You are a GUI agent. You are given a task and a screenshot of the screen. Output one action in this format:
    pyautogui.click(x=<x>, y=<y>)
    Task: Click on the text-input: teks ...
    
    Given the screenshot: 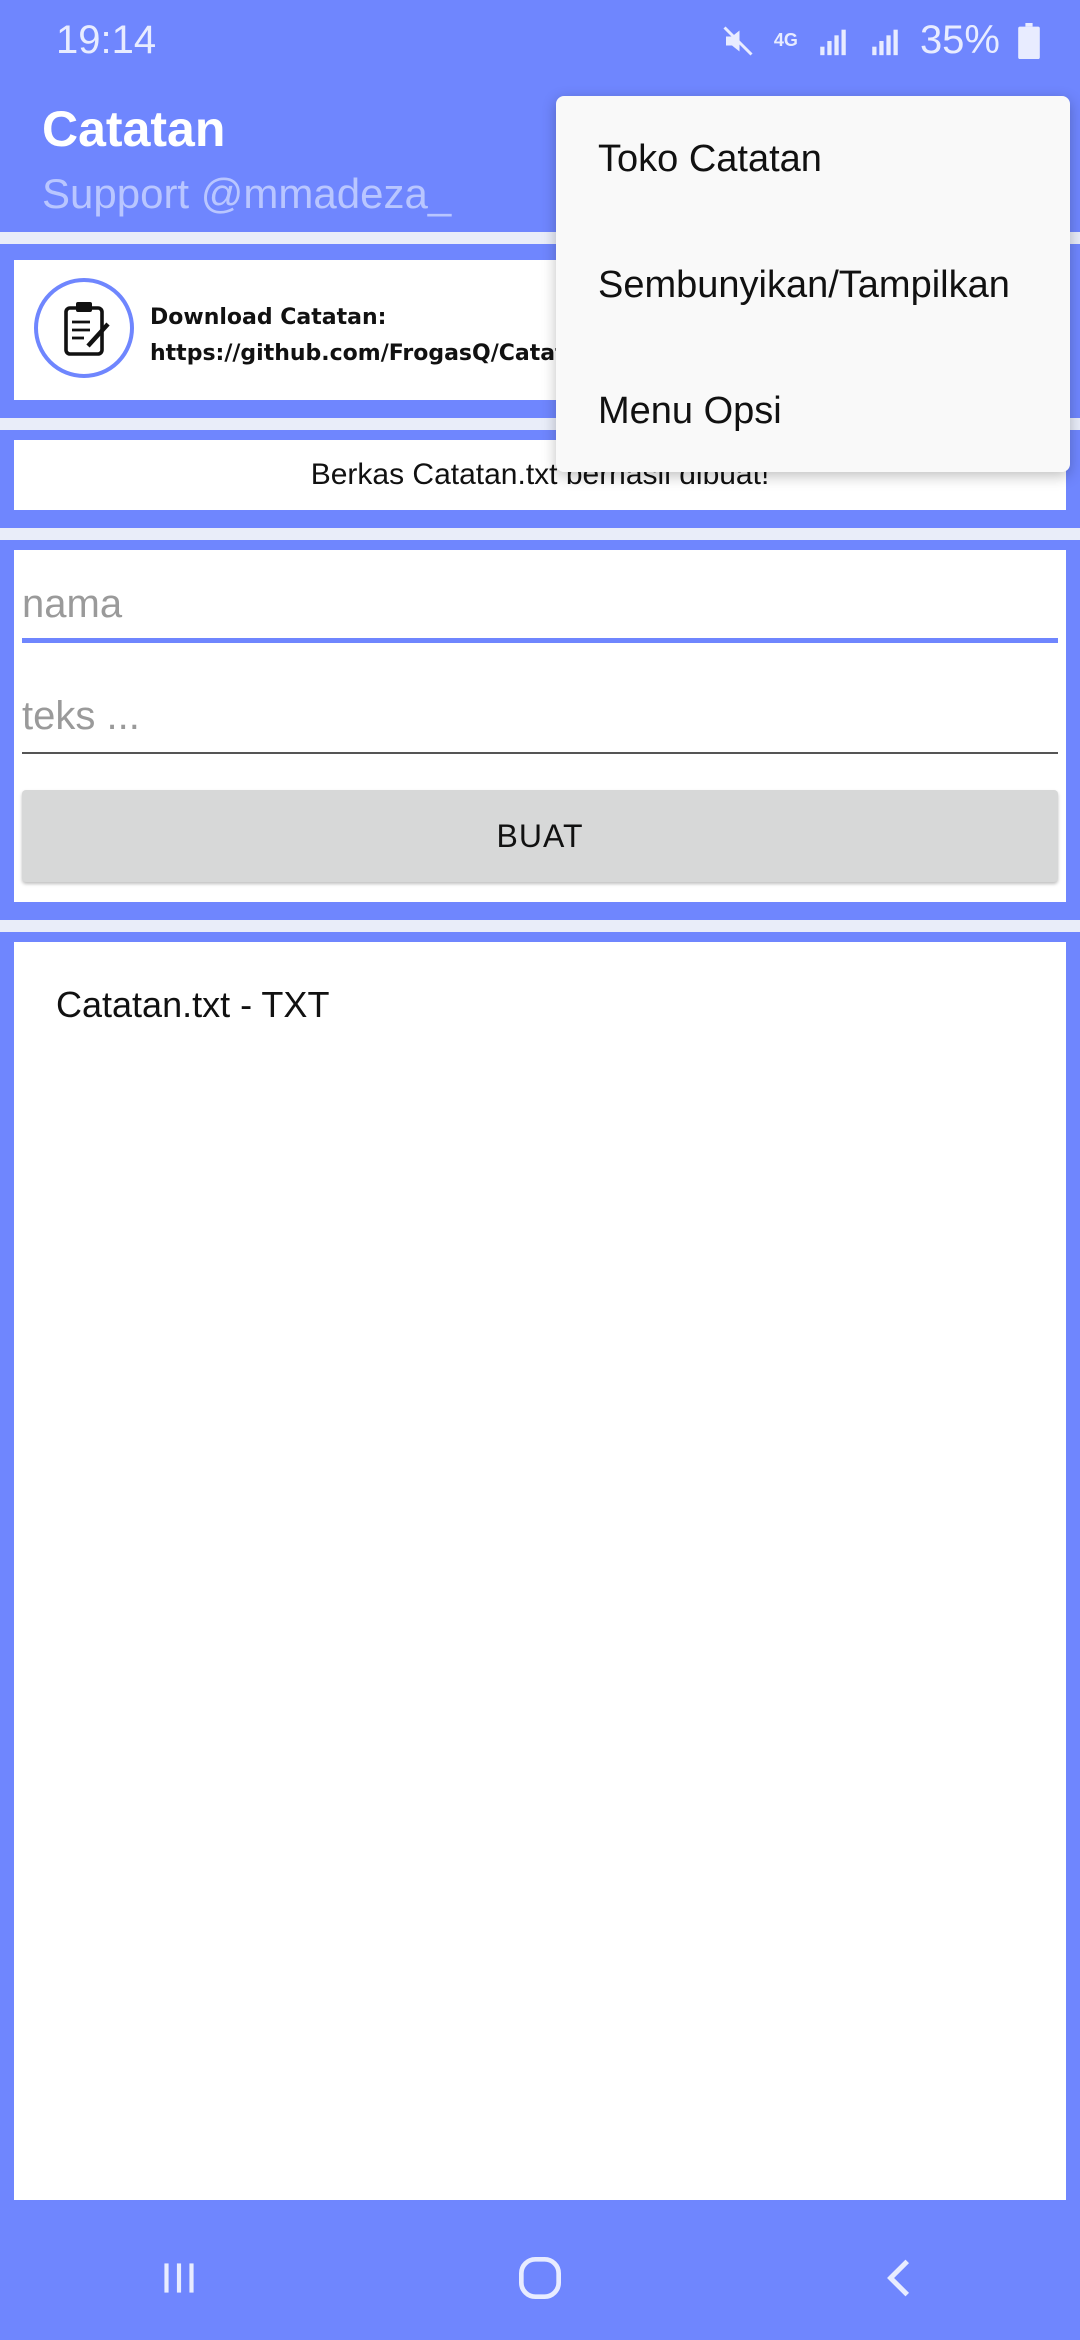 What is the action you would take?
    pyautogui.click(x=540, y=724)
    